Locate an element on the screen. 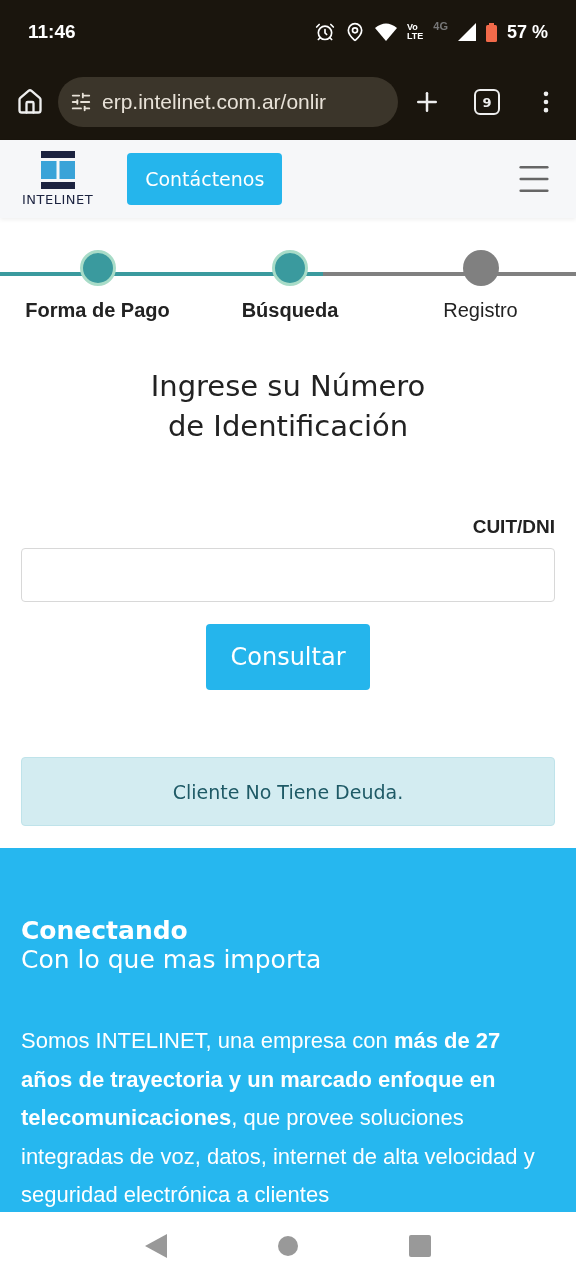 The image size is (576, 1280). network-label: 4G is located at coordinates (440, 26).